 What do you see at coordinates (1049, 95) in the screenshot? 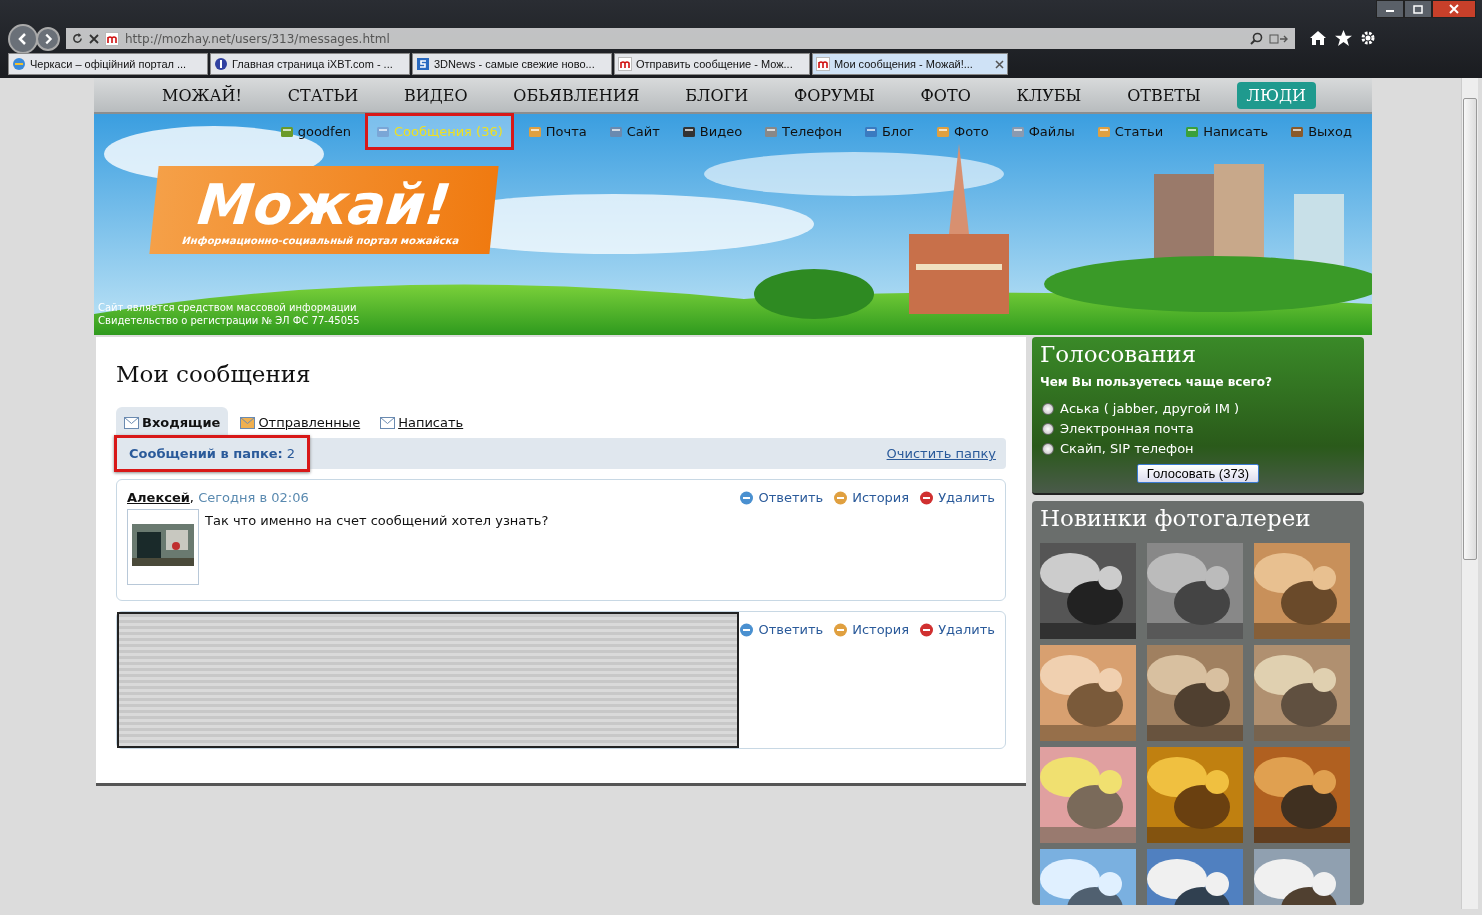
I see `nav-link: КЛУБЫ` at bounding box center [1049, 95].